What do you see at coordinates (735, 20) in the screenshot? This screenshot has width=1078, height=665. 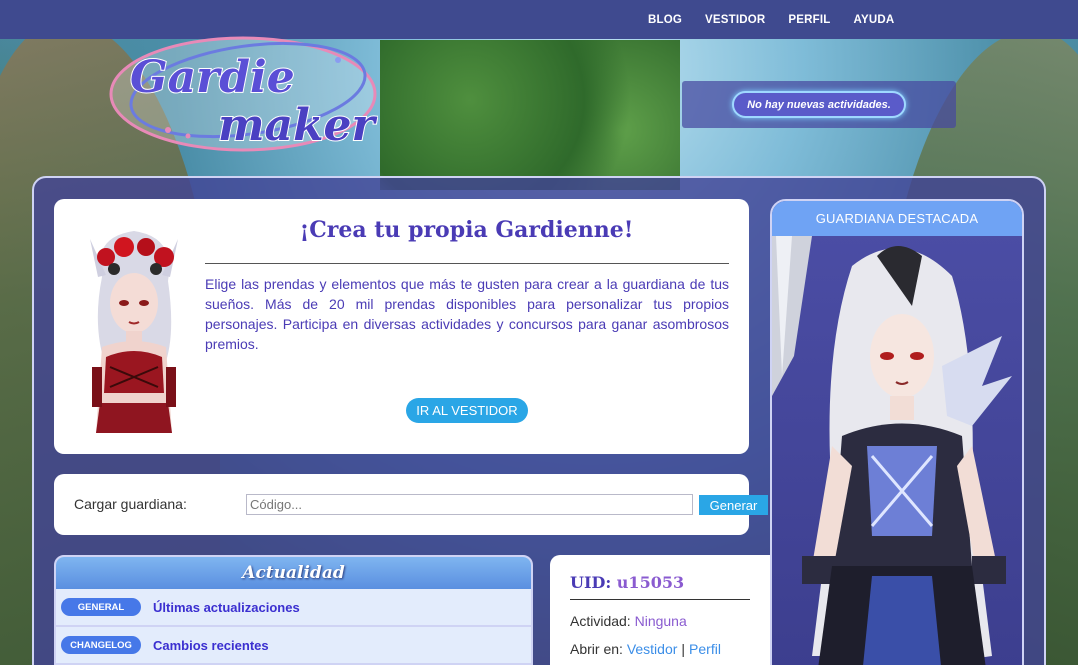 I see `nav-vestidor: VESTIDOR` at bounding box center [735, 20].